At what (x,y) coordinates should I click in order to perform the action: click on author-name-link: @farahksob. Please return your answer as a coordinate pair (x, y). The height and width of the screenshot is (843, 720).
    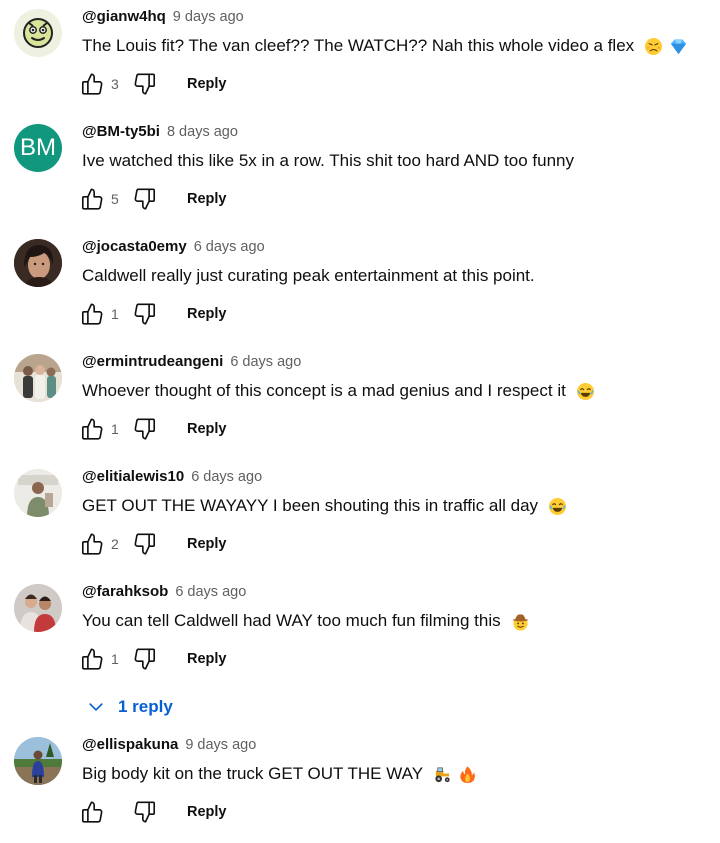
    Looking at the image, I should click on (125, 591).